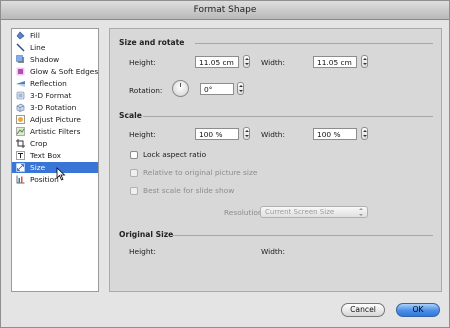  Describe the element at coordinates (20, 155) in the screenshot. I see `text-box-icon` at that location.